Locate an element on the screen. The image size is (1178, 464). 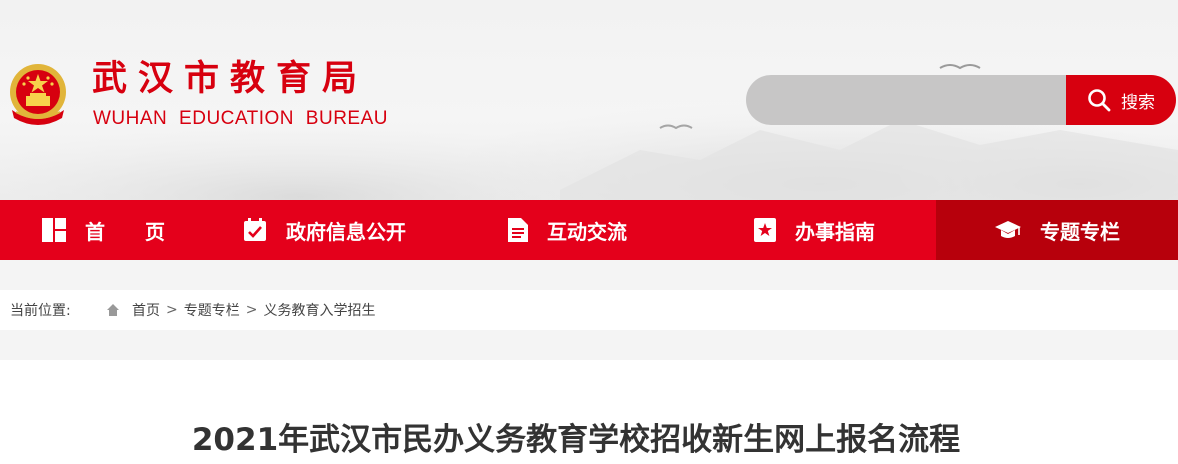
article-title: 2021年武汉市民办义务教育学校招收新生网上报名流程 is located at coordinates (576, 440).